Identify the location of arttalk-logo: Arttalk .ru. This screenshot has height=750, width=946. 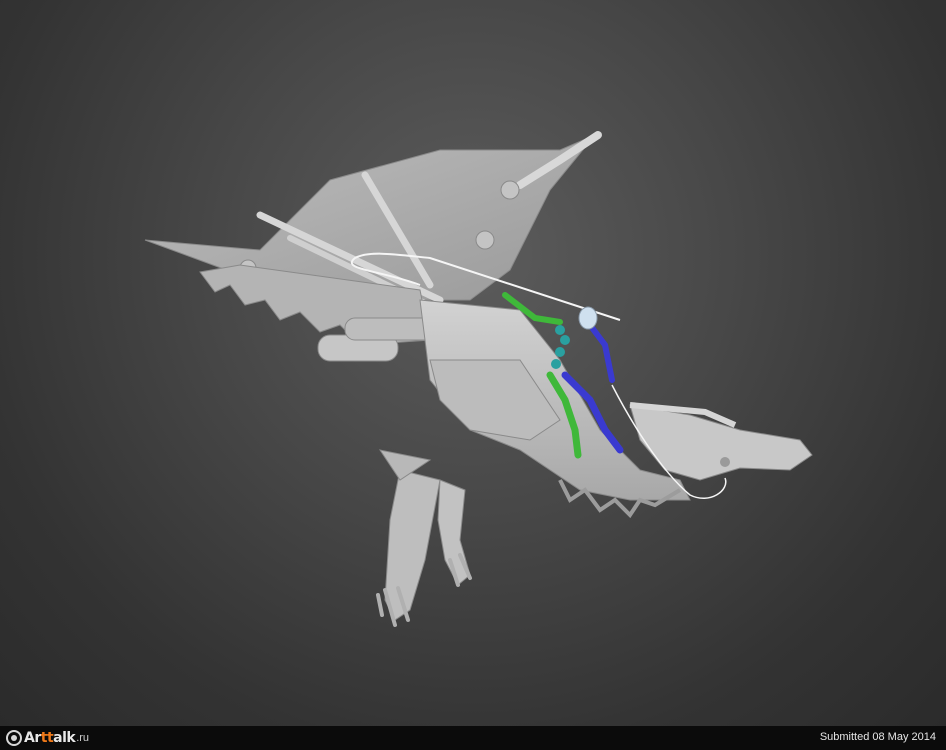
(47, 738).